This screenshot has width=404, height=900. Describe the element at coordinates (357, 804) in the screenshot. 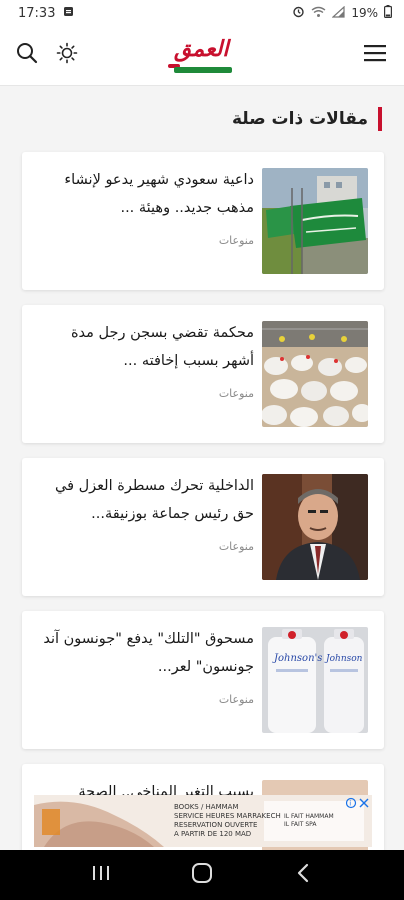

I see `ad-close-icon: i` at that location.